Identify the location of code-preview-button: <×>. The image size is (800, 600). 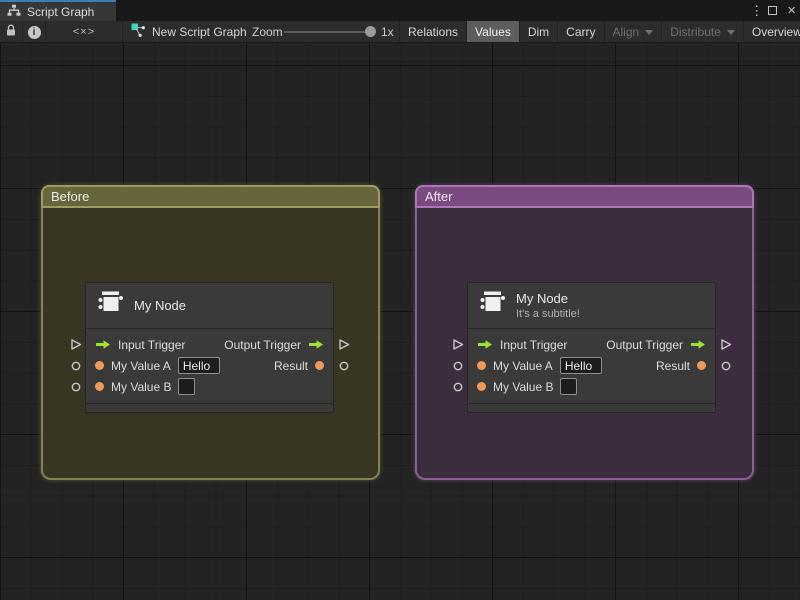
(84, 31).